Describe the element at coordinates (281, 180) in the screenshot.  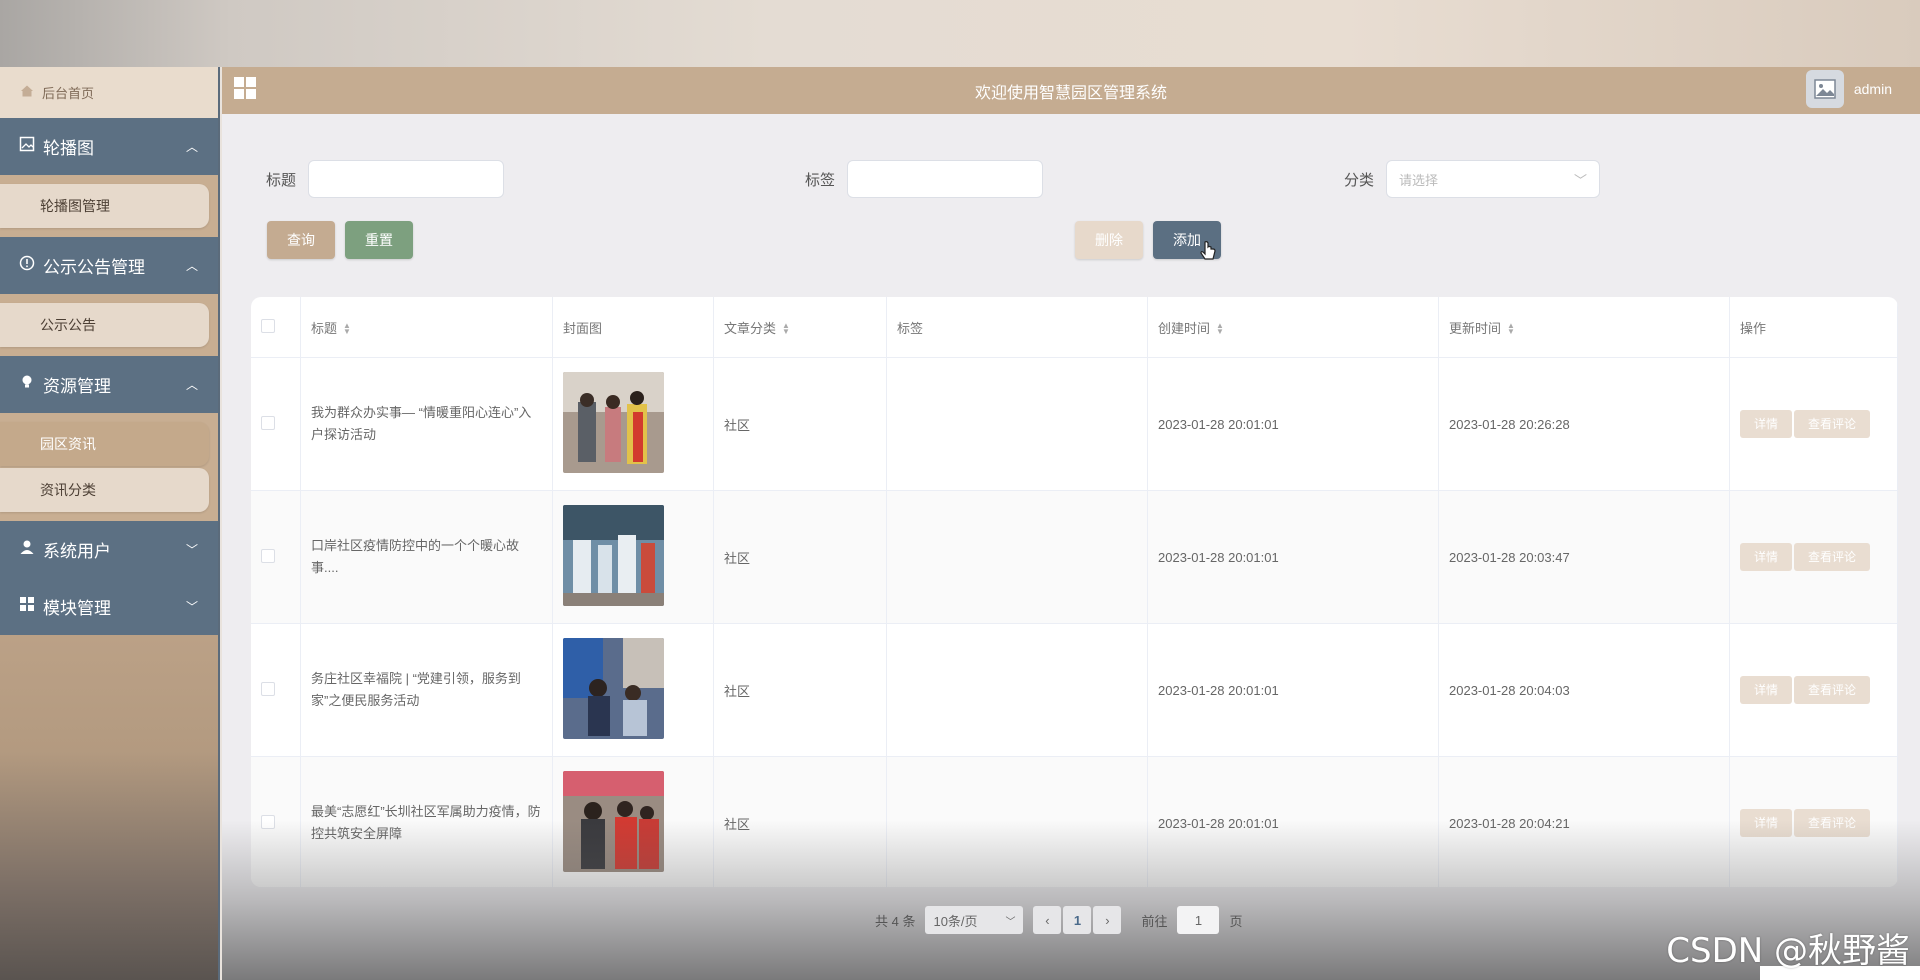
I see `title-filter-label: 标题` at that location.